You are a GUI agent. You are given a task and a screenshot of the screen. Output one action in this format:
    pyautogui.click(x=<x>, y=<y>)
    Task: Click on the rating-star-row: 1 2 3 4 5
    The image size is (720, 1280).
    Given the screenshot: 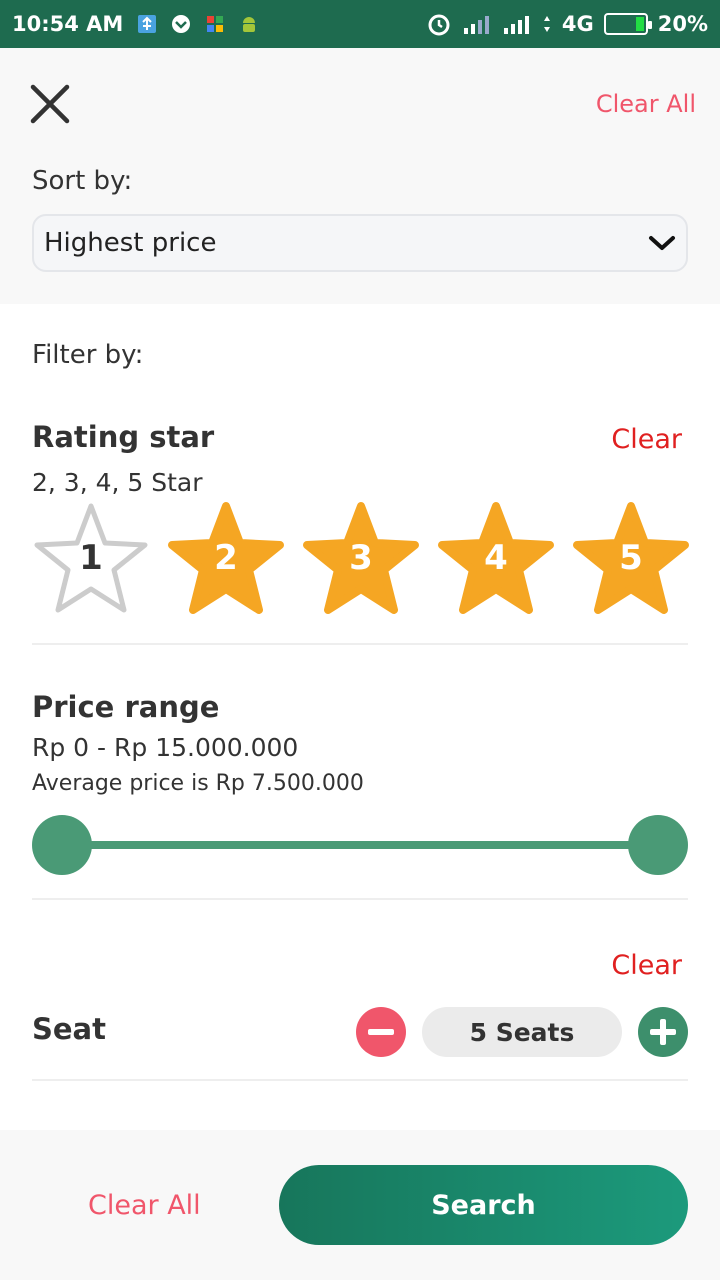 What is the action you would take?
    pyautogui.click(x=361, y=562)
    